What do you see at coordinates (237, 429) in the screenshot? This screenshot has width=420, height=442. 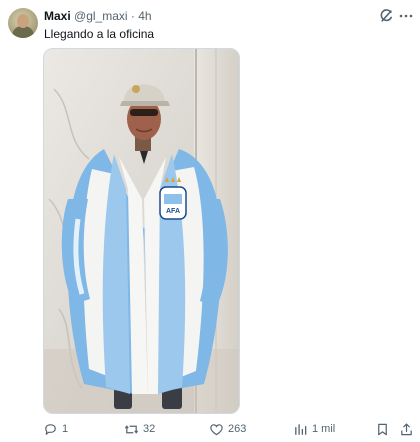 I see `like-count: 263` at bounding box center [237, 429].